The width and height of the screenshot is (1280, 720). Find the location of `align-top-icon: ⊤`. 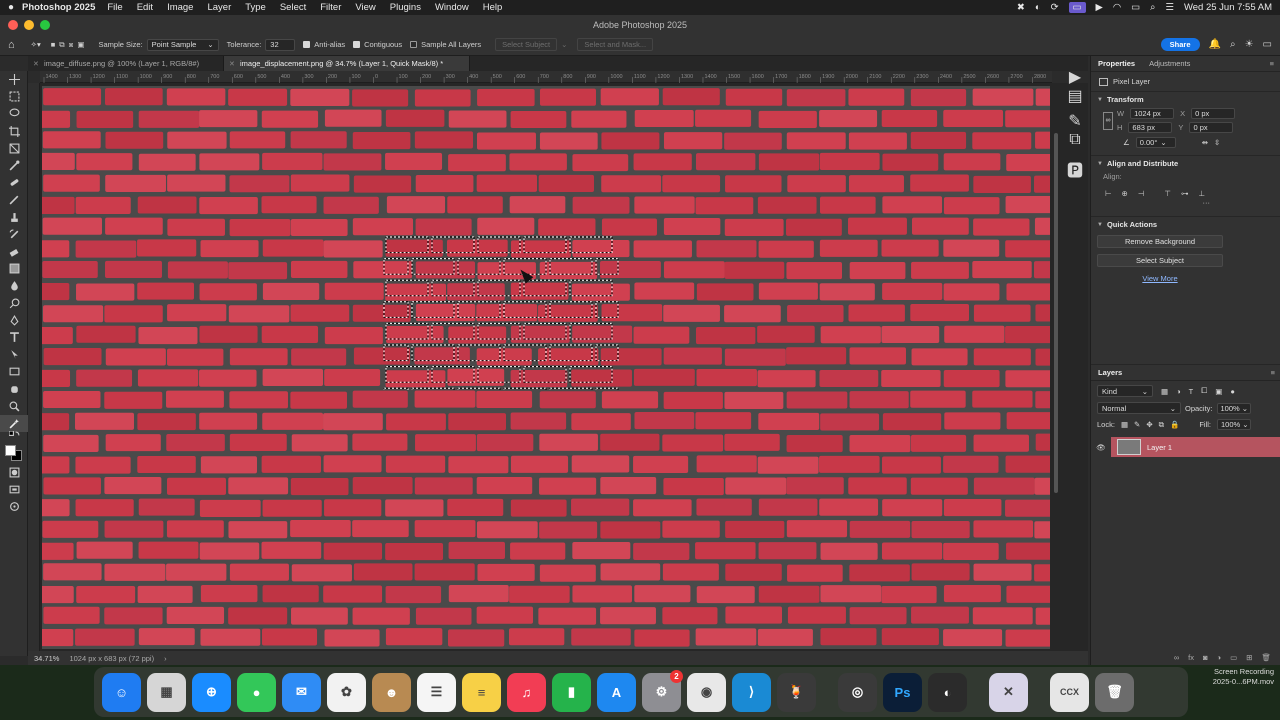

align-top-icon: ⊤ is located at coordinates (1167, 193).